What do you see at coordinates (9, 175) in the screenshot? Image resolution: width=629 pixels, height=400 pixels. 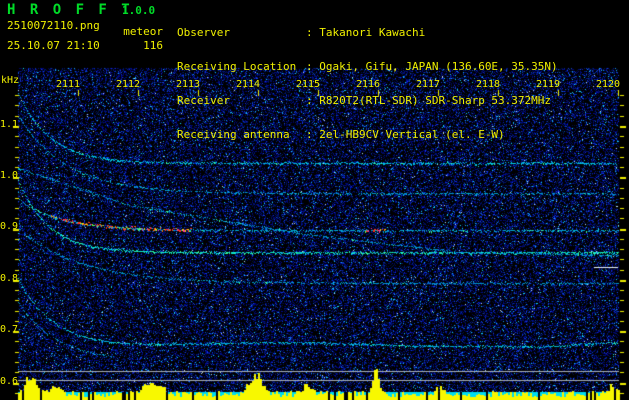 I see `freq-tick-label: 1.0` at bounding box center [9, 175].